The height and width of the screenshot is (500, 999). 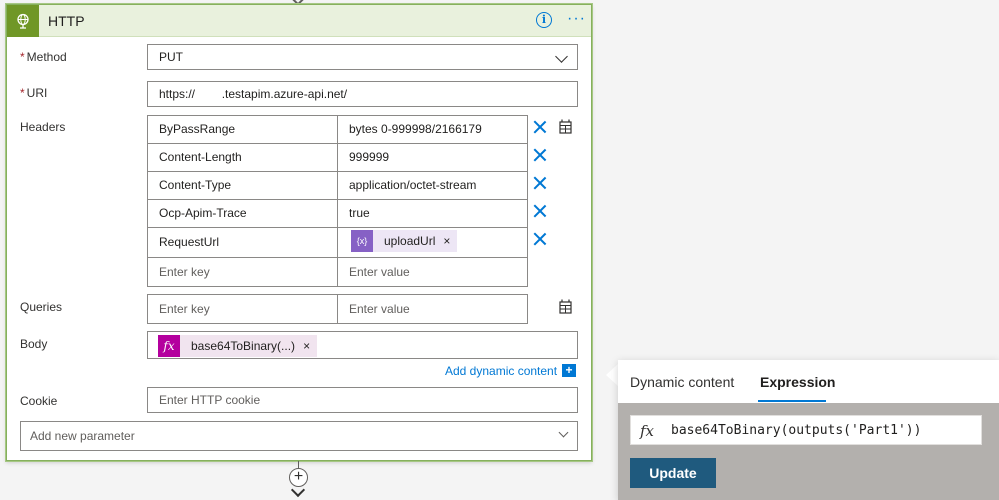 I want to click on uri-label: * URI, so click(x=34, y=93).